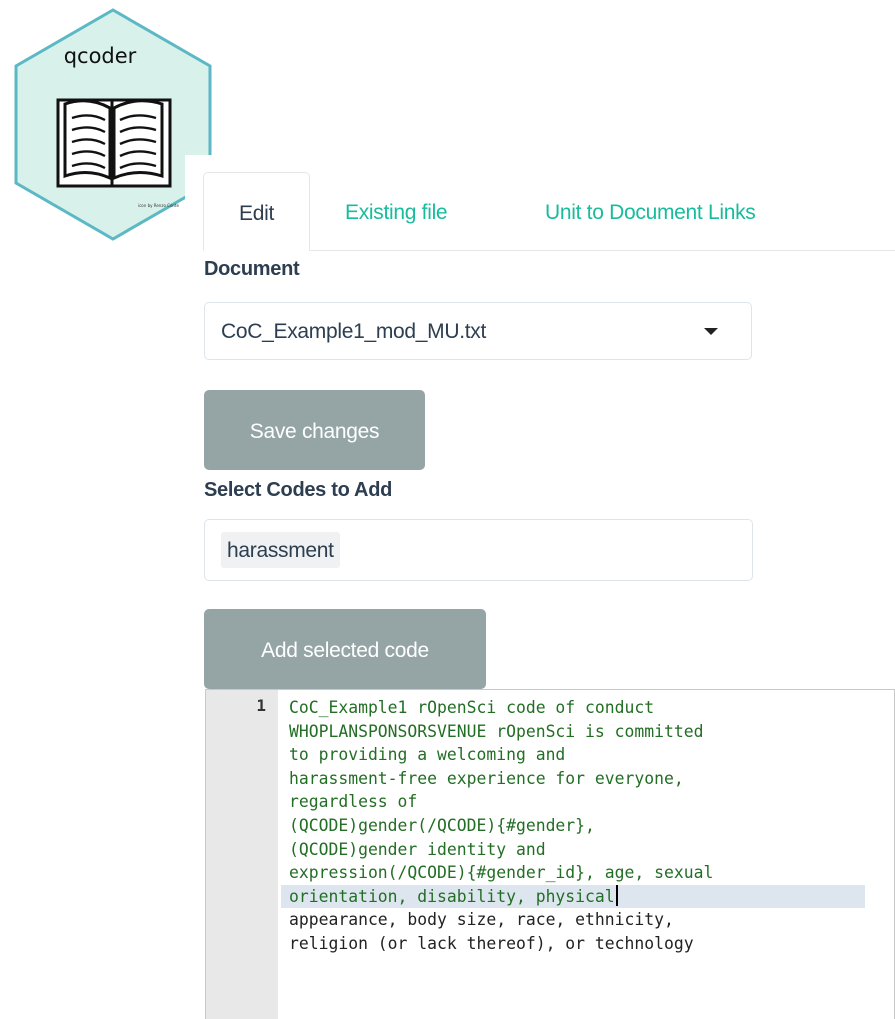 The image size is (895, 1019). Describe the element at coordinates (261, 705) in the screenshot. I see `line-number: 1` at that location.